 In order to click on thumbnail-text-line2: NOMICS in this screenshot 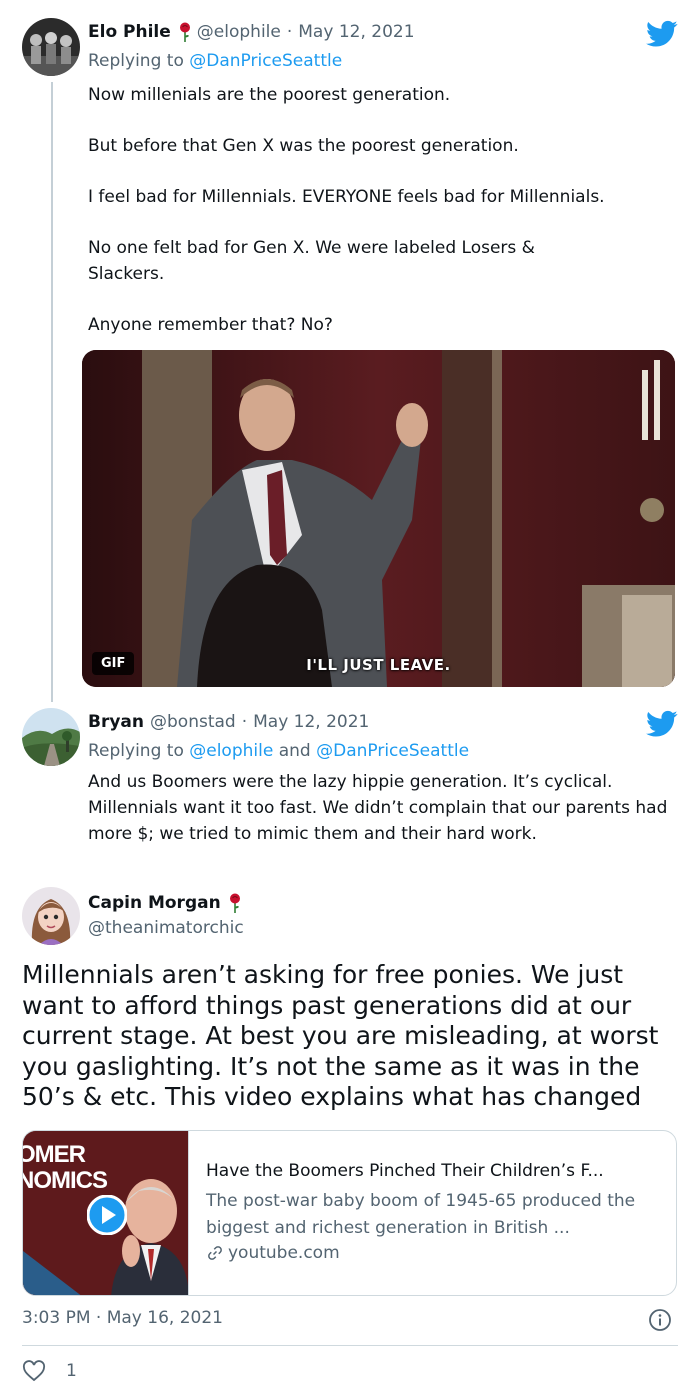, I will do `click(65, 1180)`.